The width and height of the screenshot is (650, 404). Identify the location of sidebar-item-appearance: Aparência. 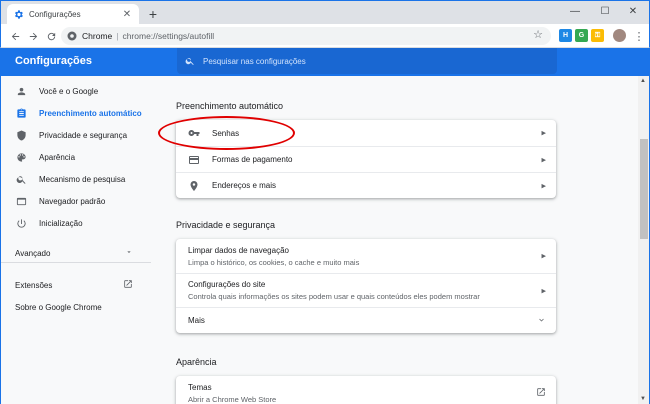
(76, 157).